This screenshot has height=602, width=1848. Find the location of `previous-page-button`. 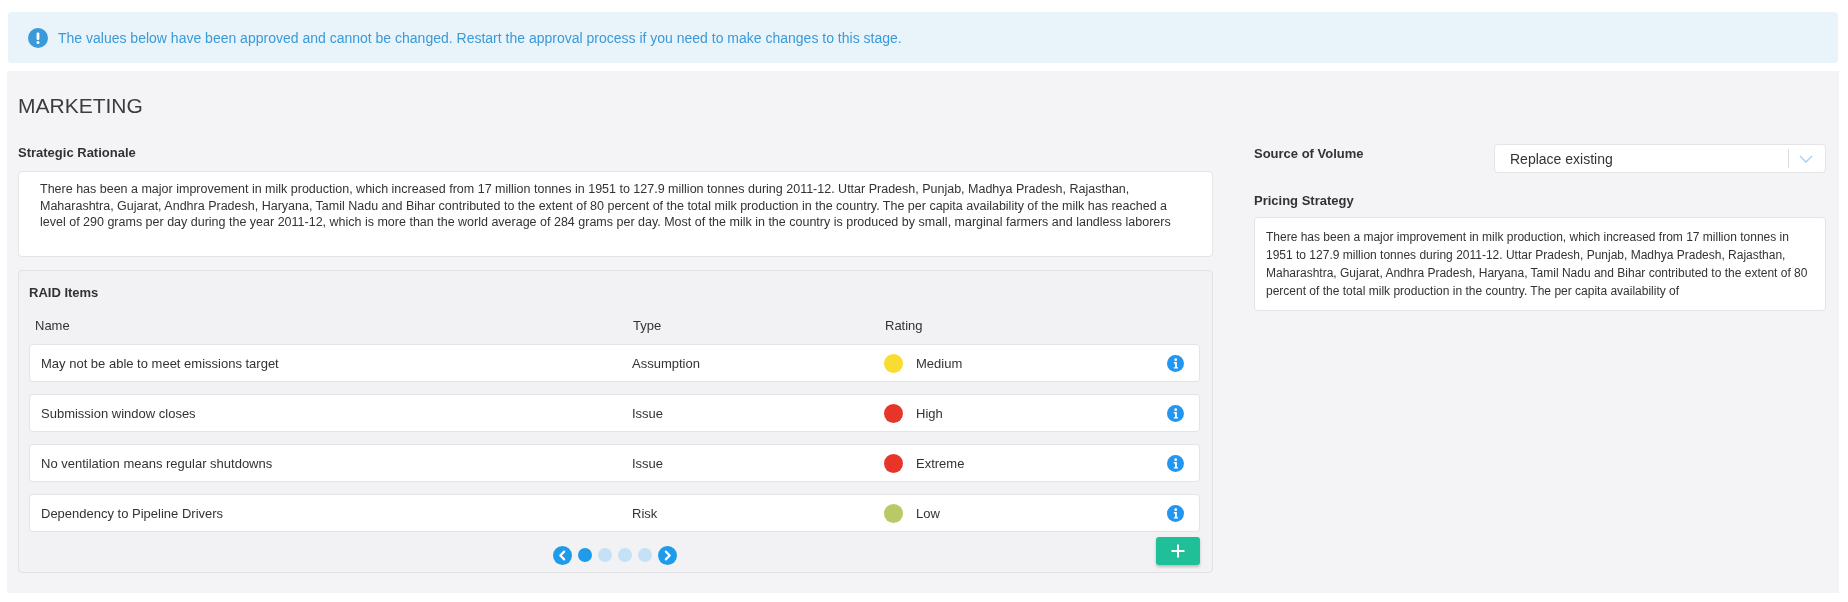

previous-page-button is located at coordinates (562, 555).